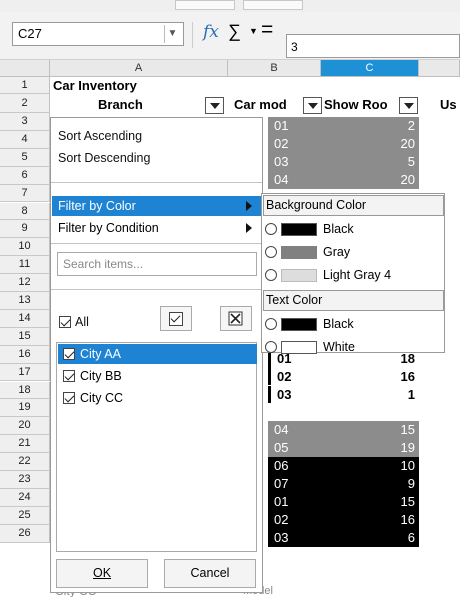  Describe the element at coordinates (120, 105) in the screenshot. I see `header-branch: Branch` at that location.